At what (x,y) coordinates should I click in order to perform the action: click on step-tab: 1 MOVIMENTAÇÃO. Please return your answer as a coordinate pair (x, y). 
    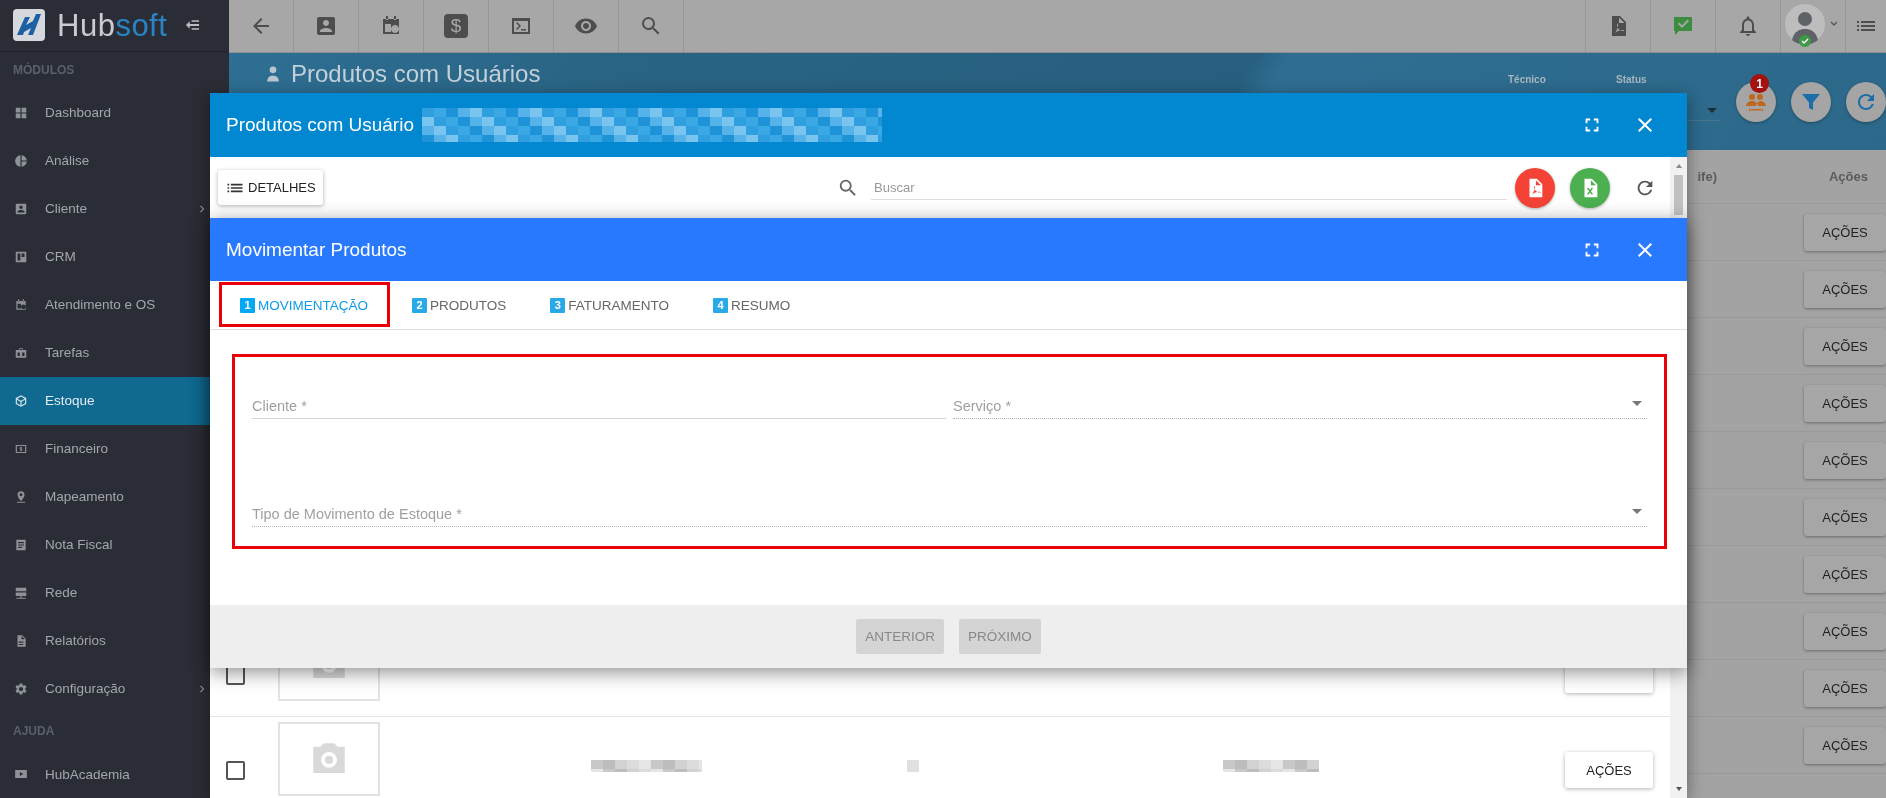
    Looking at the image, I should click on (304, 305).